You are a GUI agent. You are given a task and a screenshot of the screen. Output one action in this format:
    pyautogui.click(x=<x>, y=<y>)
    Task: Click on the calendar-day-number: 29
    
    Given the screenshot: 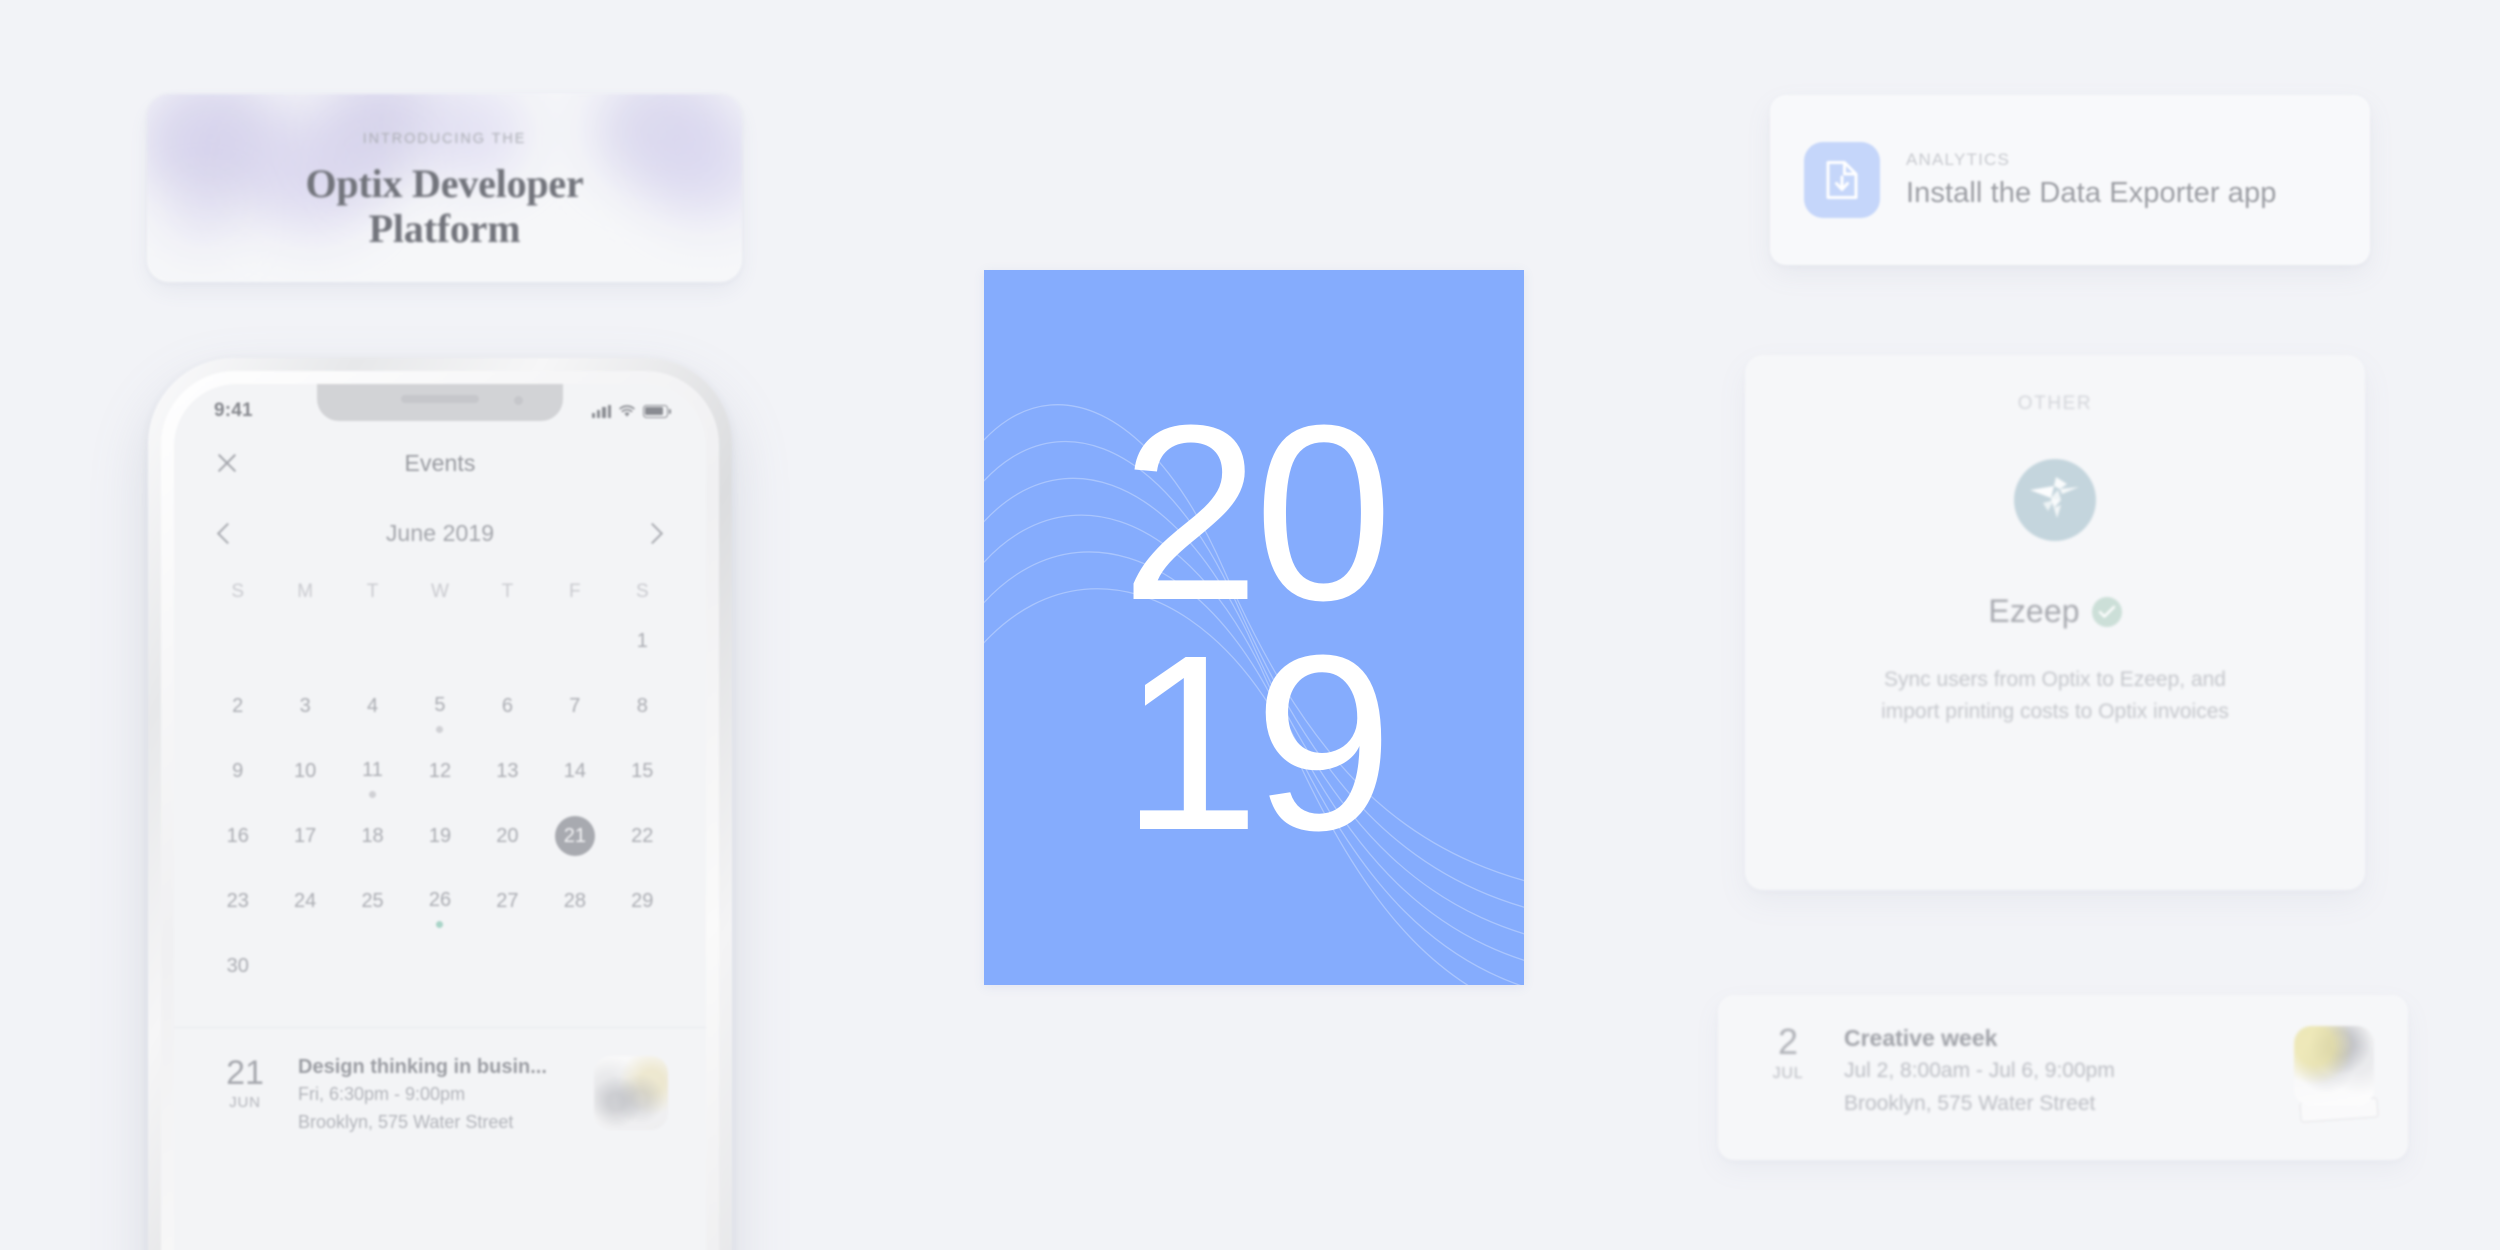 What is the action you would take?
    pyautogui.click(x=642, y=900)
    